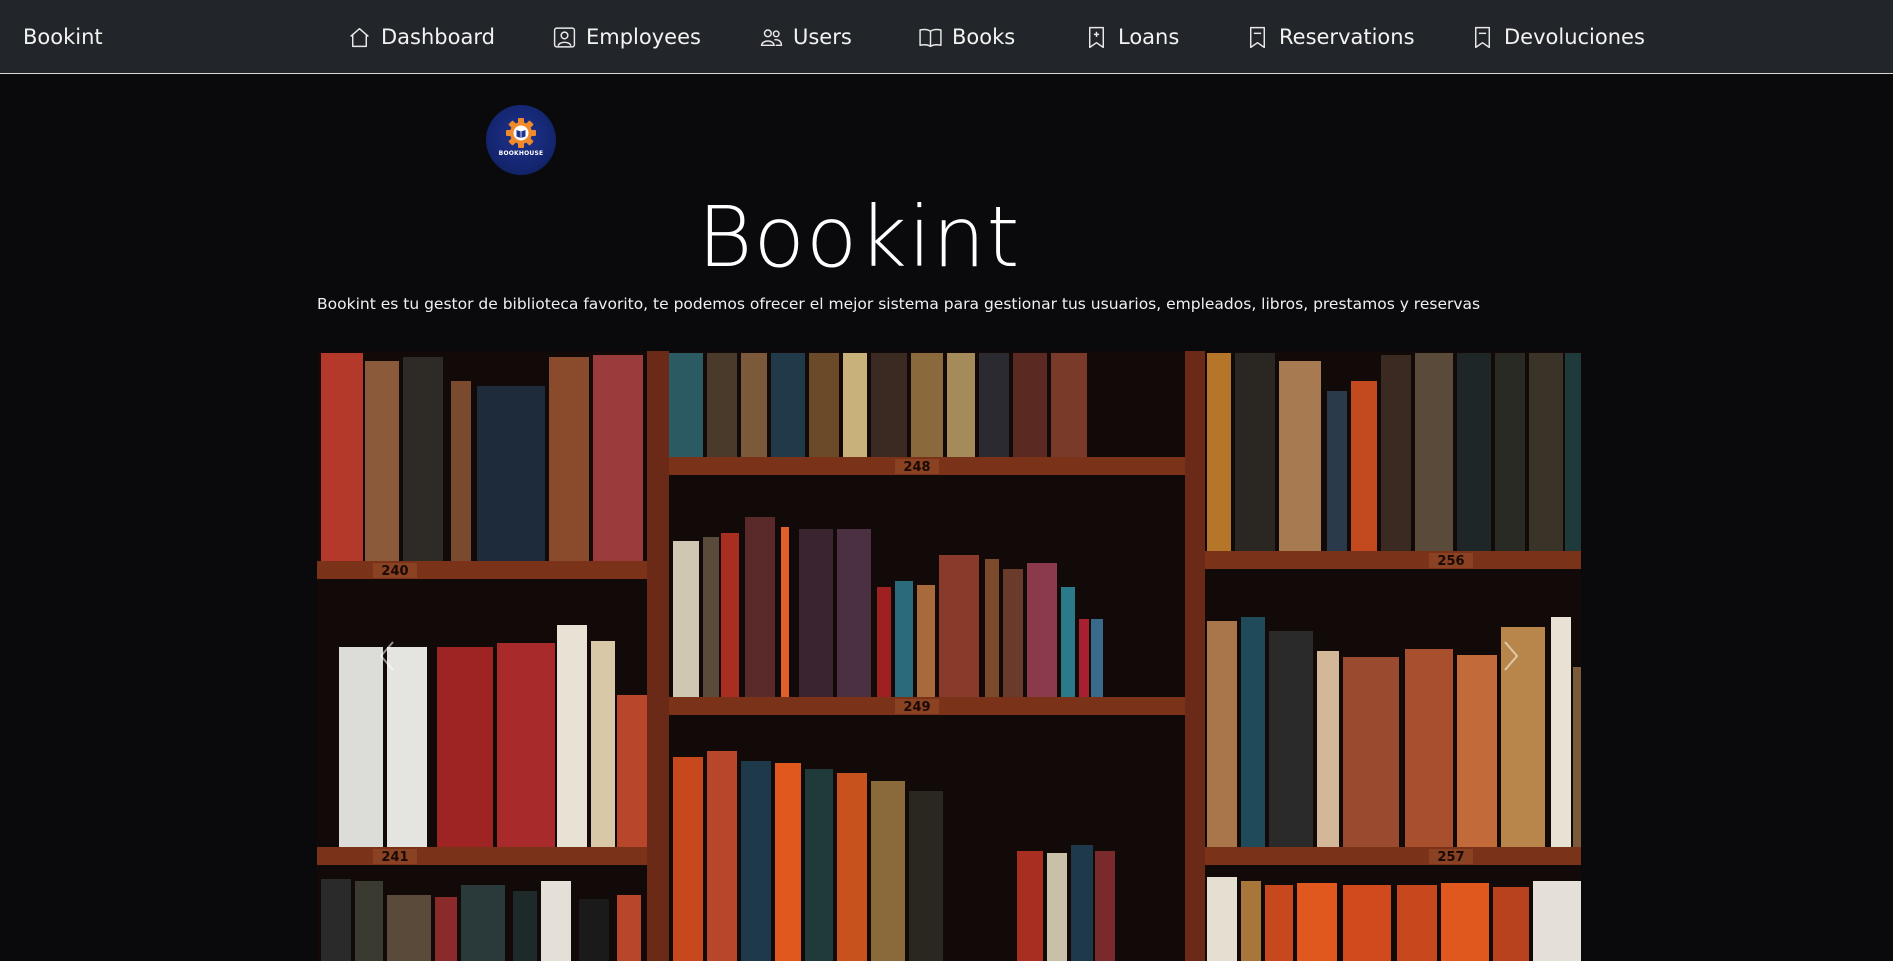 This screenshot has width=1893, height=961. Describe the element at coordinates (859, 237) in the screenshot. I see `page-title: Bookint` at that location.